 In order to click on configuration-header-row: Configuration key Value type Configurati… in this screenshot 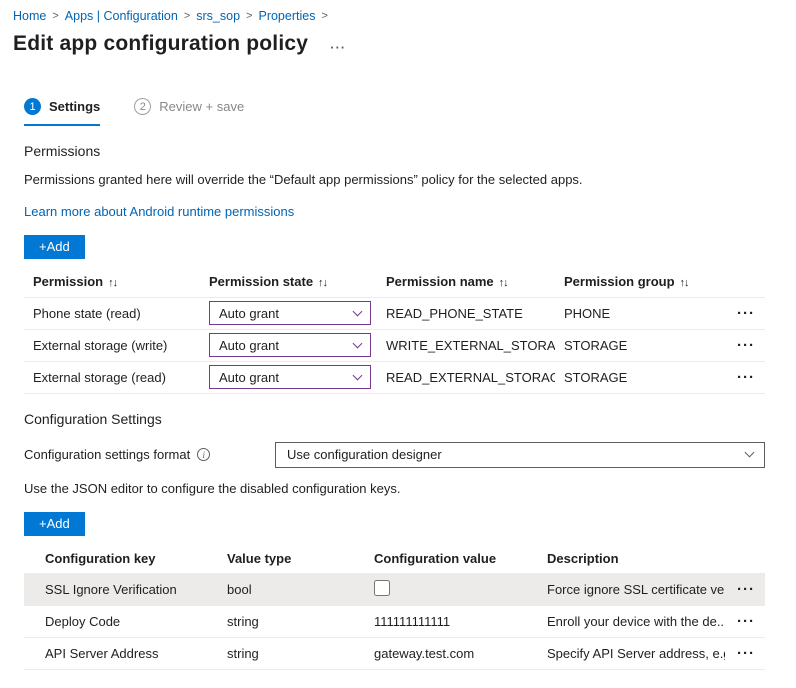, I will do `click(394, 558)`.